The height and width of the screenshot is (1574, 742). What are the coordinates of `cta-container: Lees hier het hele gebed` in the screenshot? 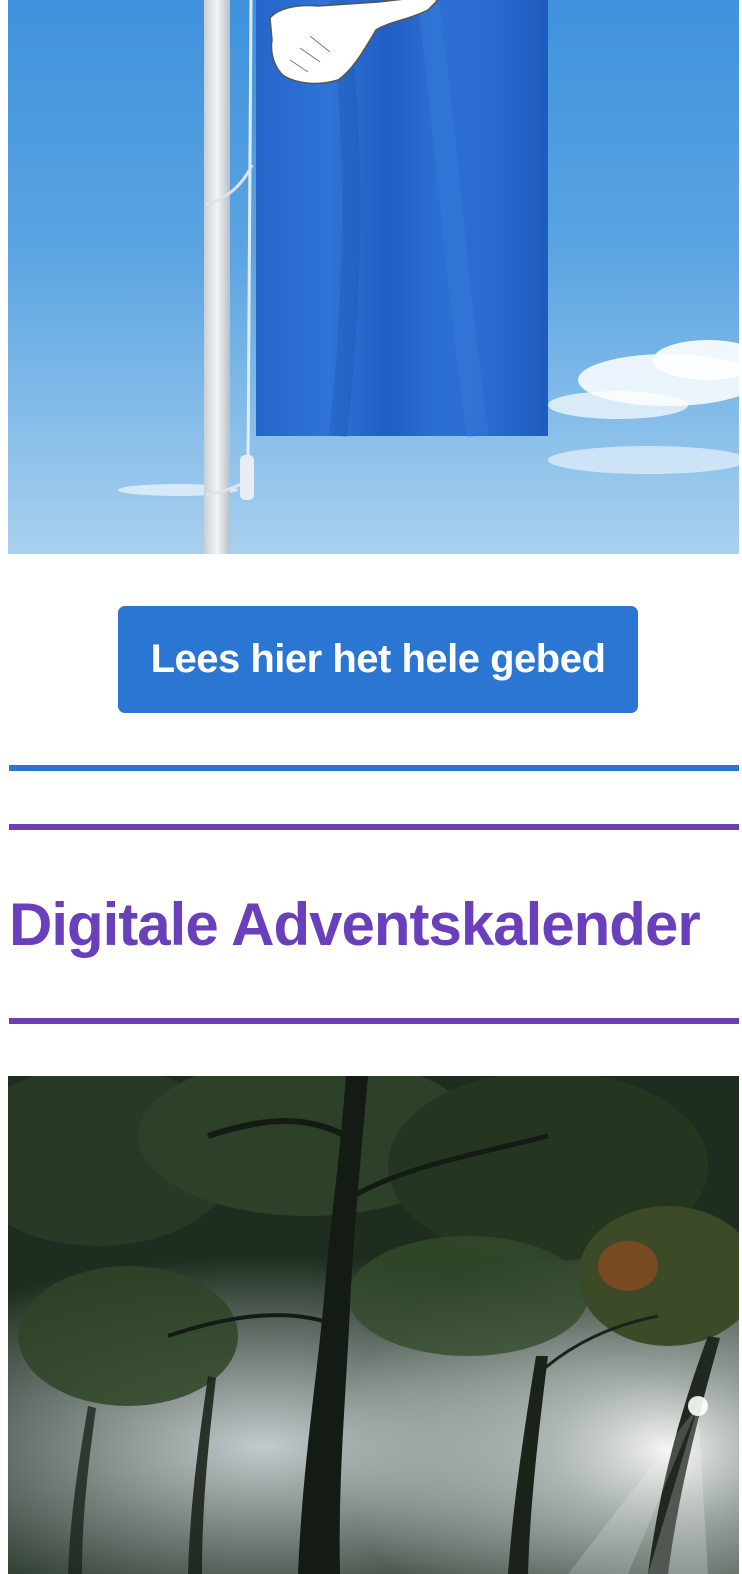 It's located at (371, 659).